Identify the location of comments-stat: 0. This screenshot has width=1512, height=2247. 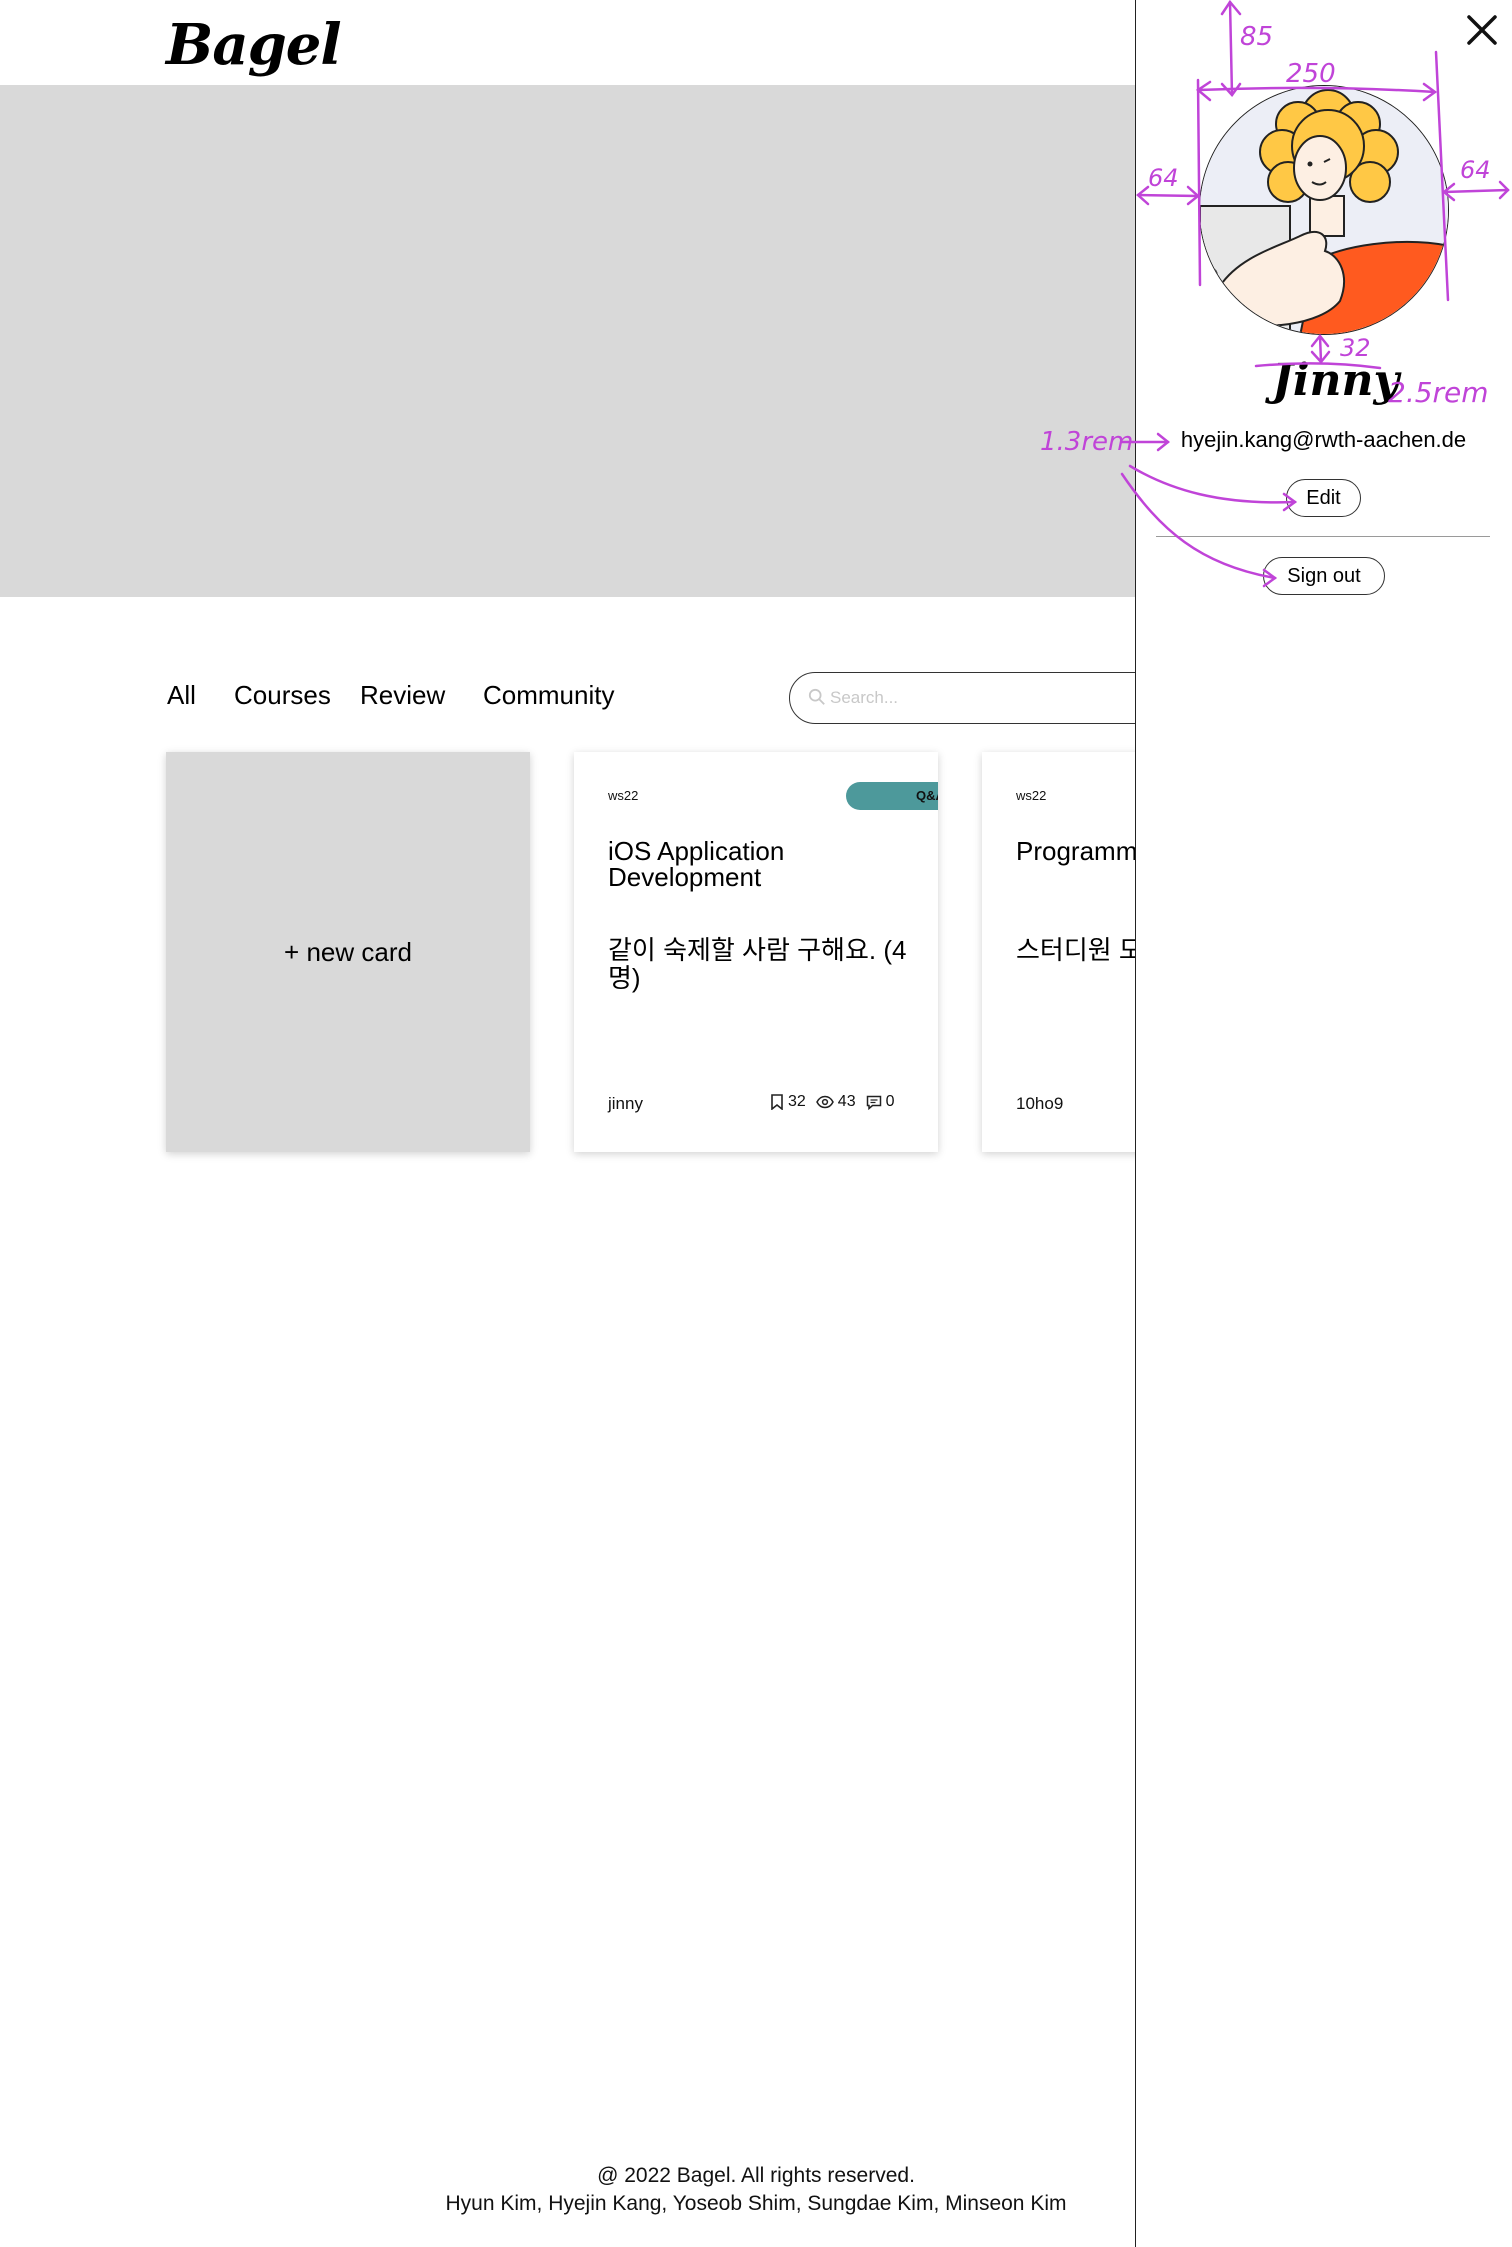
(880, 1102).